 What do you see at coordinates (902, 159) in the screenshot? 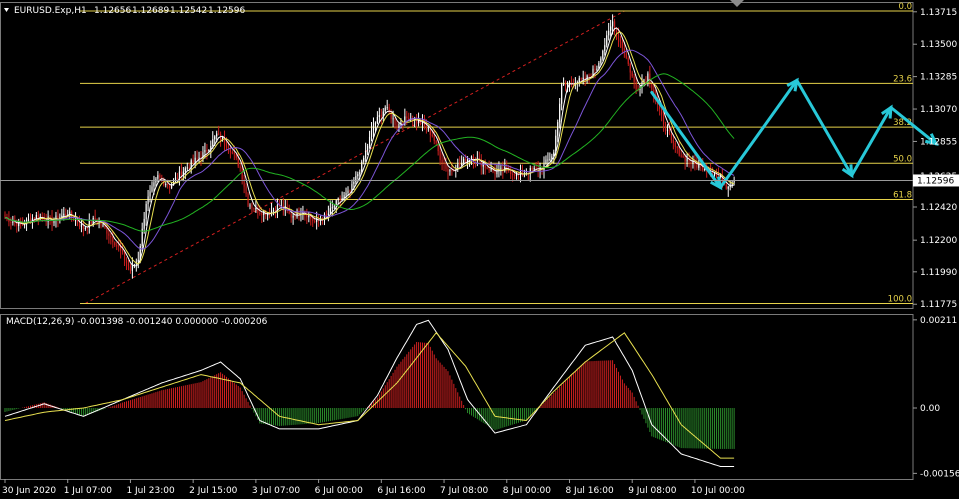
I see `fib-level-label: 50.0` at bounding box center [902, 159].